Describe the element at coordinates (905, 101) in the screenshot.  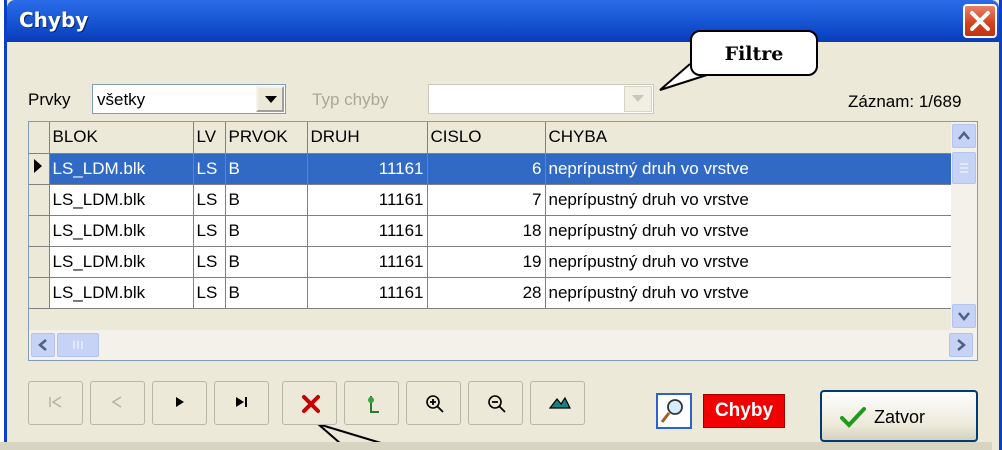
I see `record-counter: Záznam: 1/689` at that location.